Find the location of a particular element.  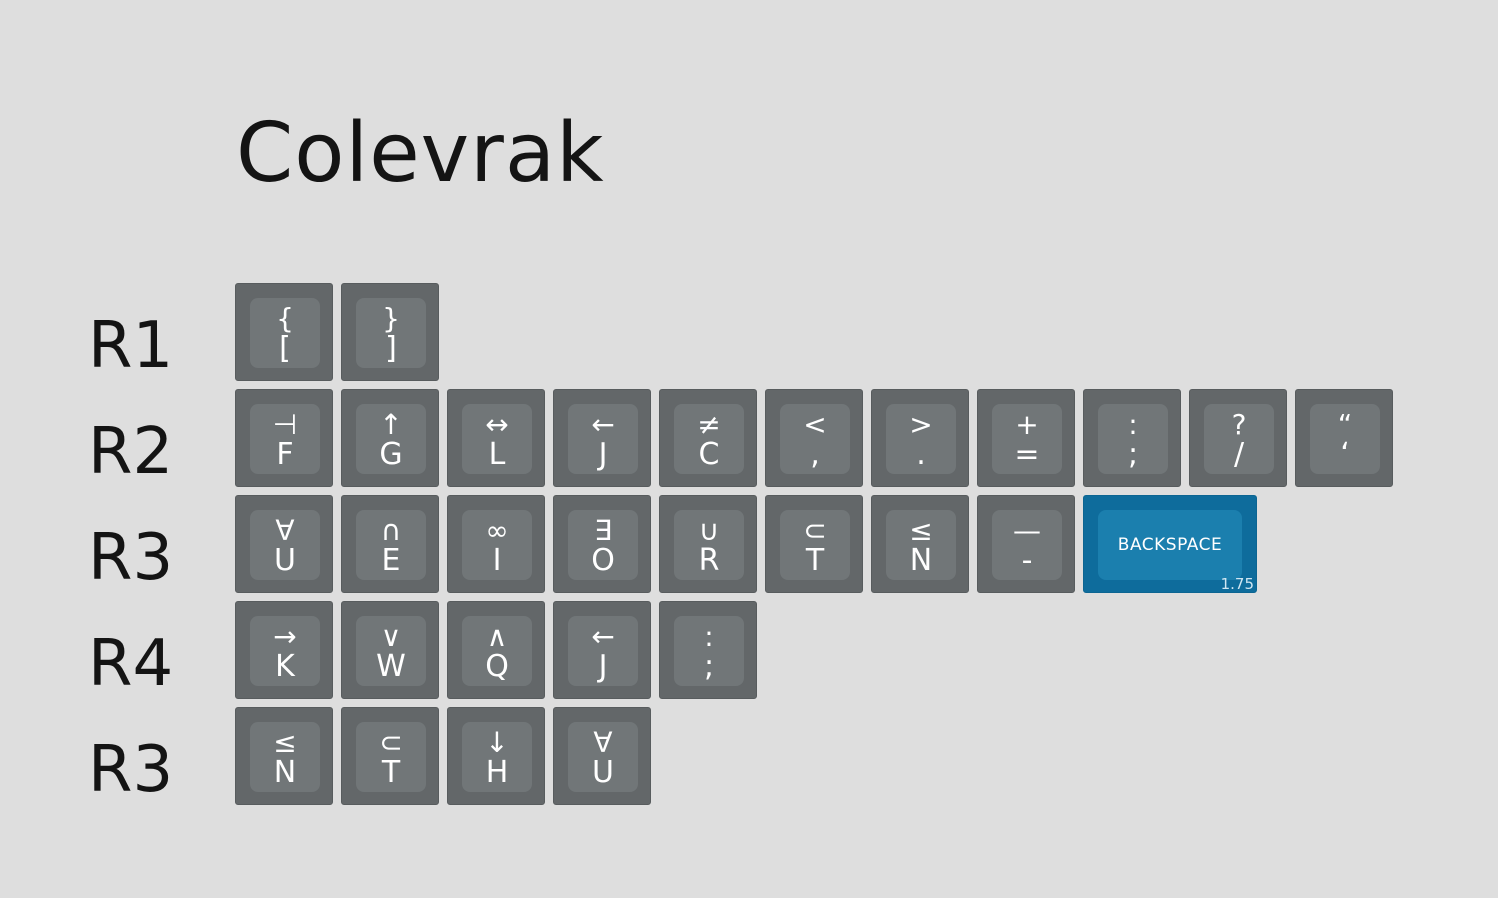

keycap-face: — - is located at coordinates (1027, 545).